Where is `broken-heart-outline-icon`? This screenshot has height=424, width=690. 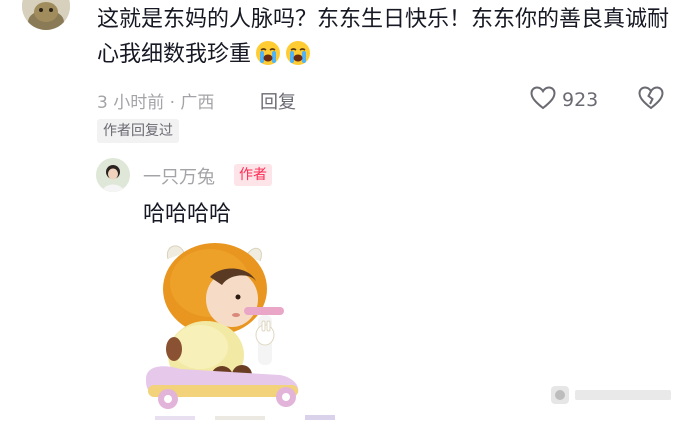 broken-heart-outline-icon is located at coordinates (651, 100).